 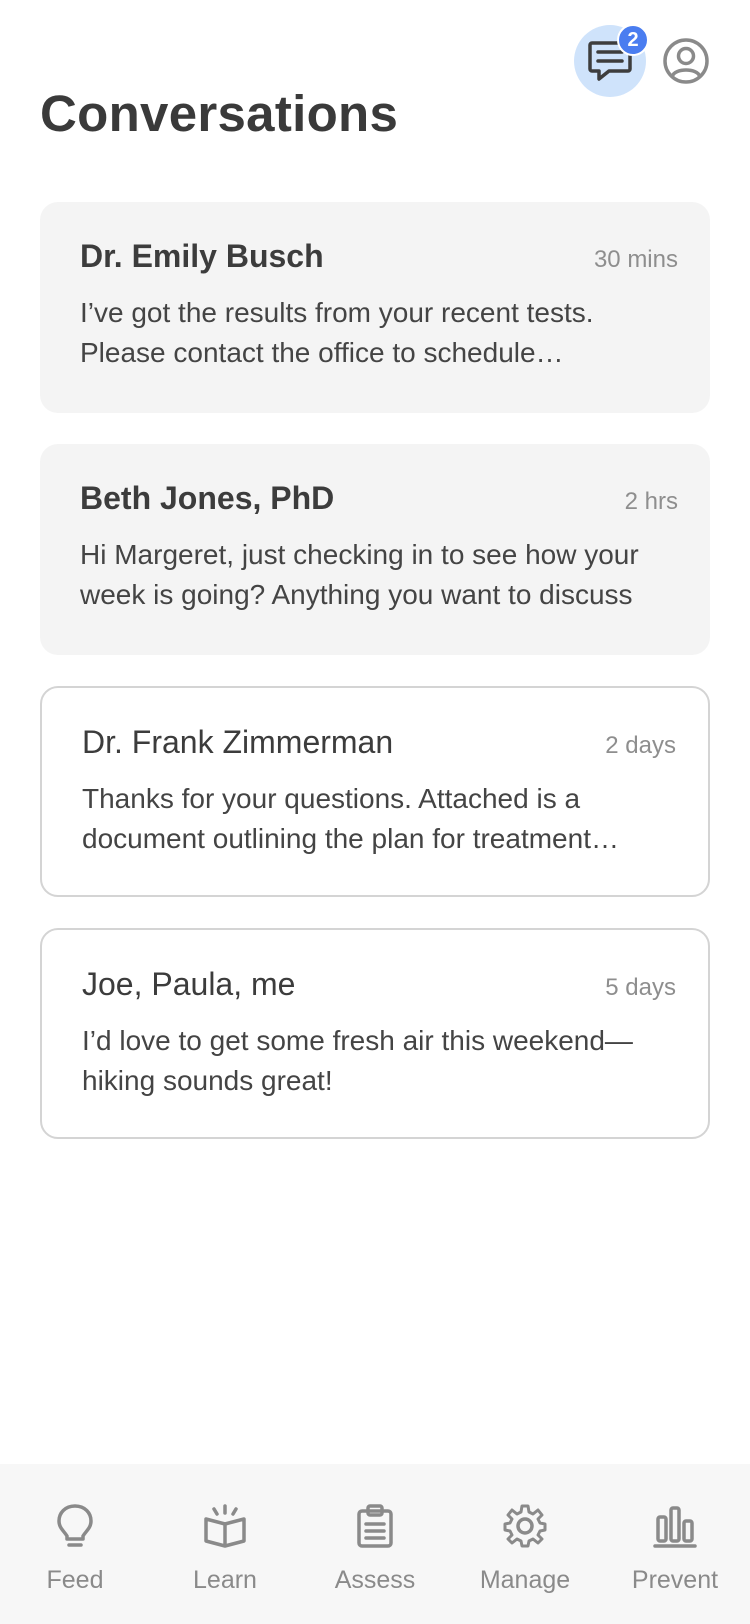 I want to click on conversation-time: 2 days, so click(x=640, y=745).